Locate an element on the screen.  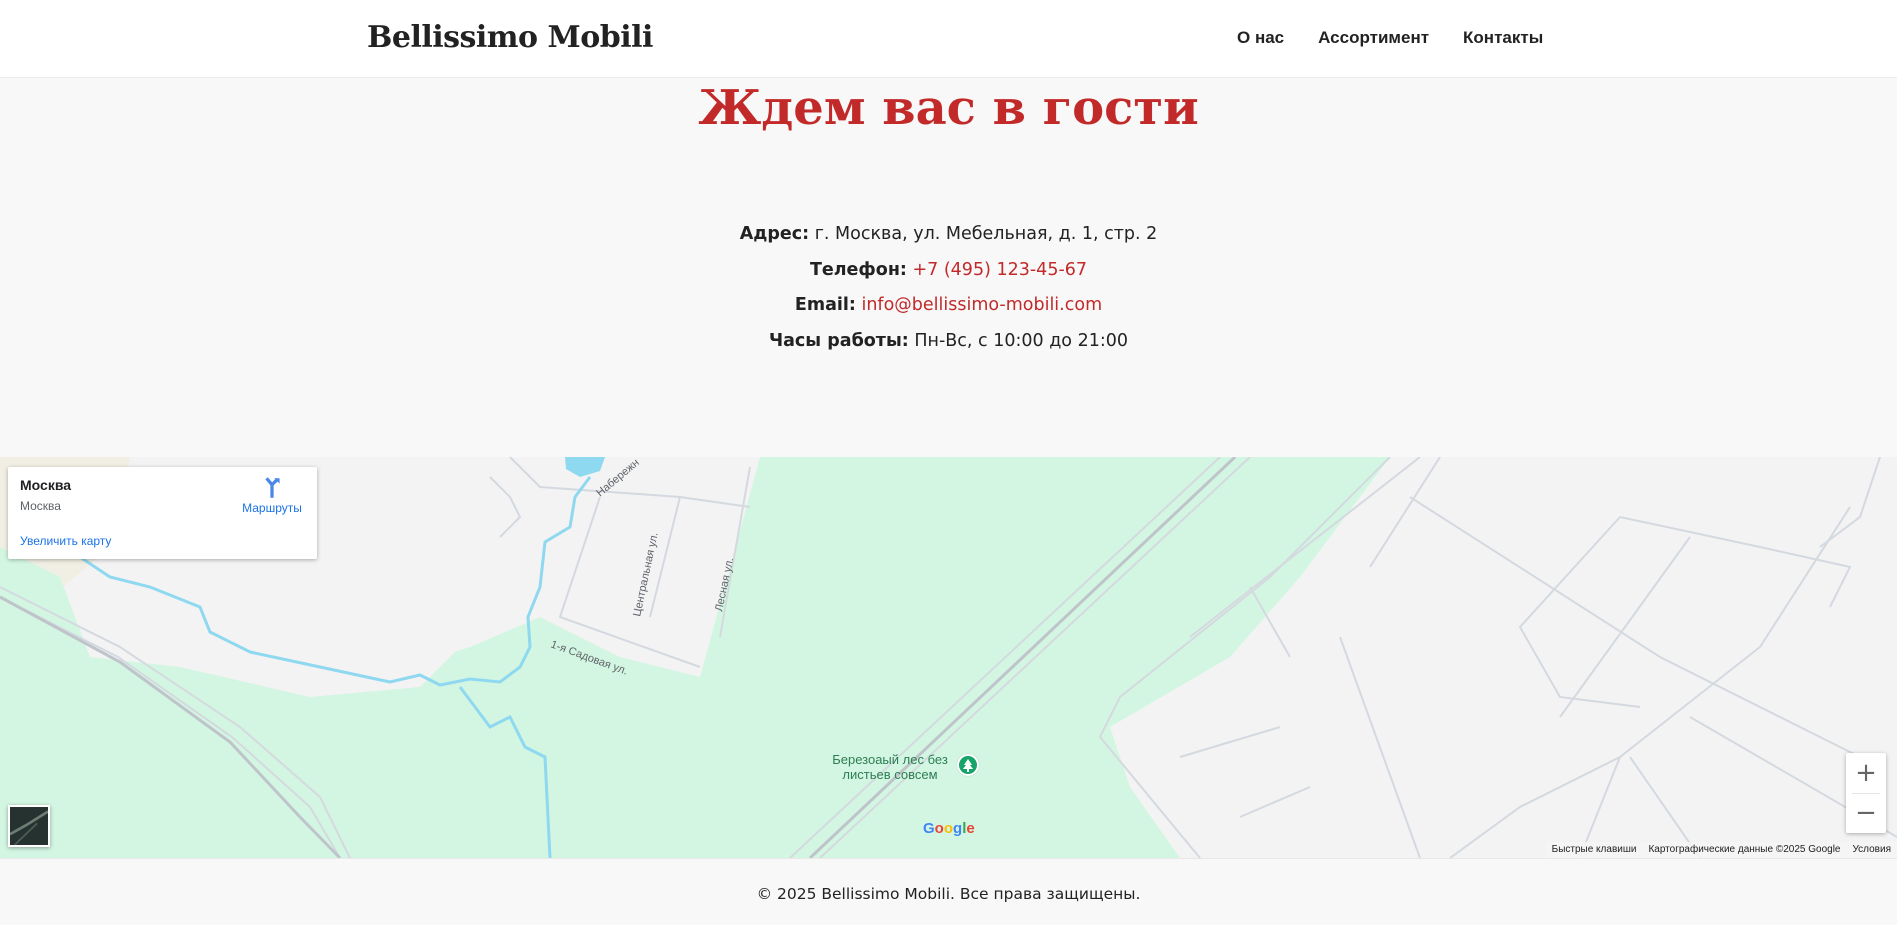
directions-button: Маршруты is located at coordinates (272, 495).